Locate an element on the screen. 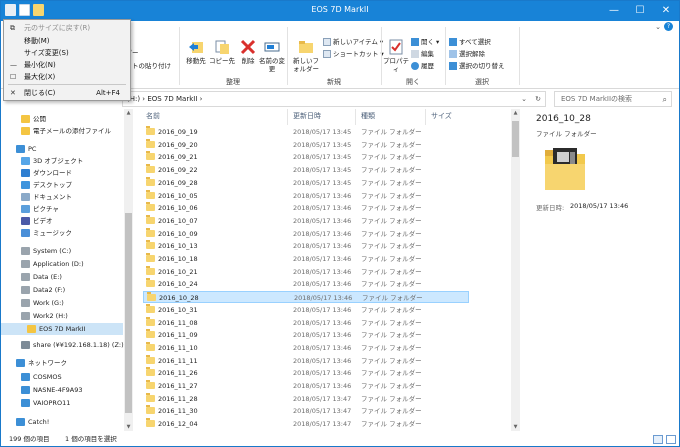 The width and height of the screenshot is (680, 447). large-icons-view-icon is located at coordinates (671, 439).